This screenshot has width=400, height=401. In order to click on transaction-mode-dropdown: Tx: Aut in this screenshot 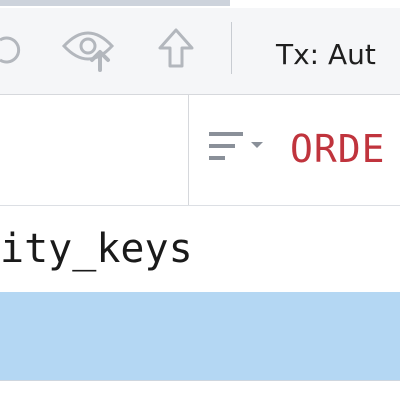, I will do `click(326, 54)`.